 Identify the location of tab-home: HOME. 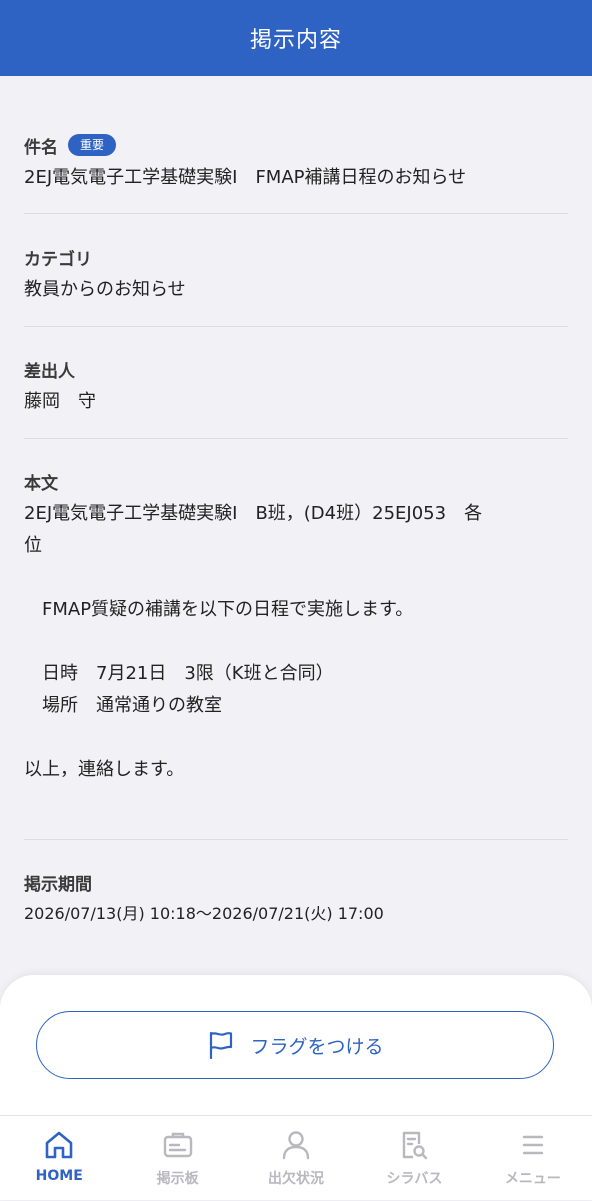
(59, 1158).